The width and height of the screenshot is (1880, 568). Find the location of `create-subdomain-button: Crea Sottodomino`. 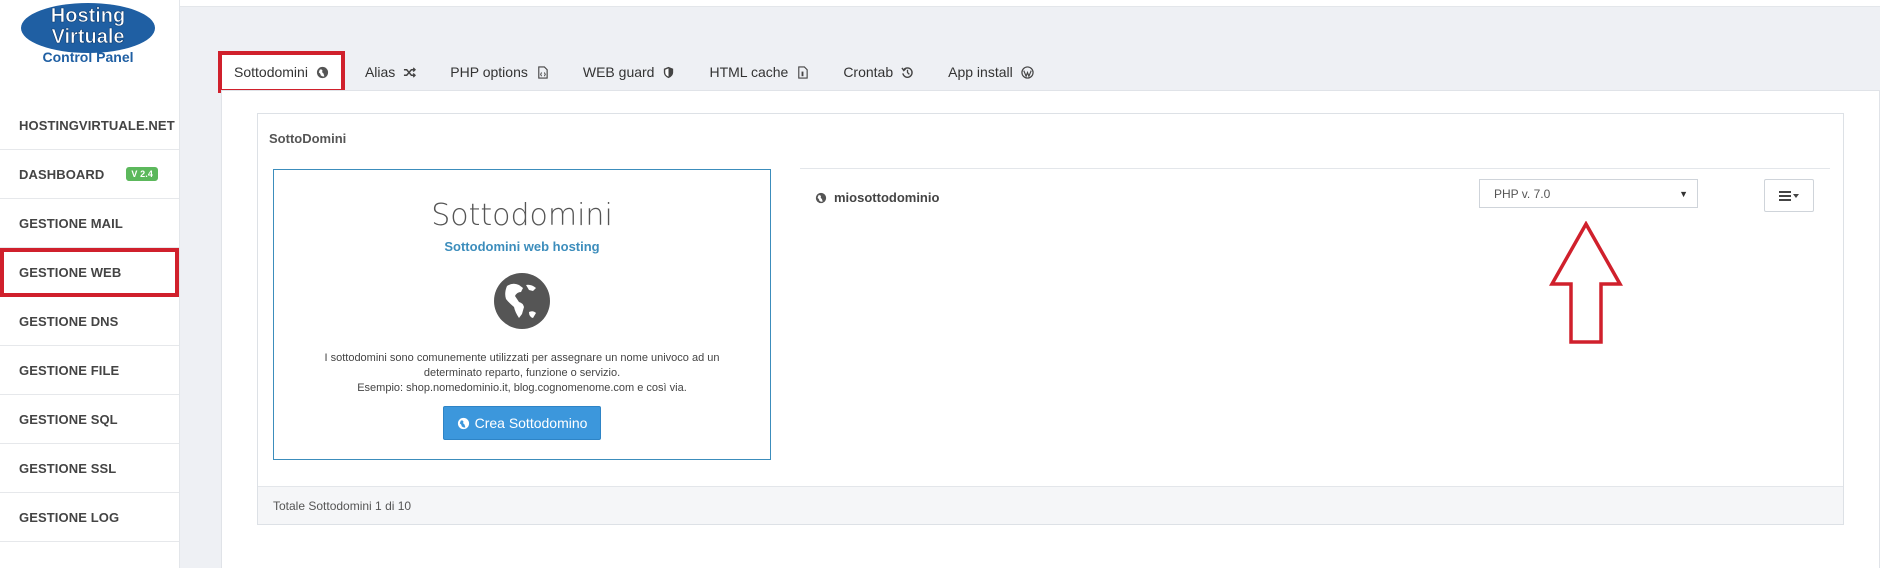

create-subdomain-button: Crea Sottodomino is located at coordinates (522, 423).